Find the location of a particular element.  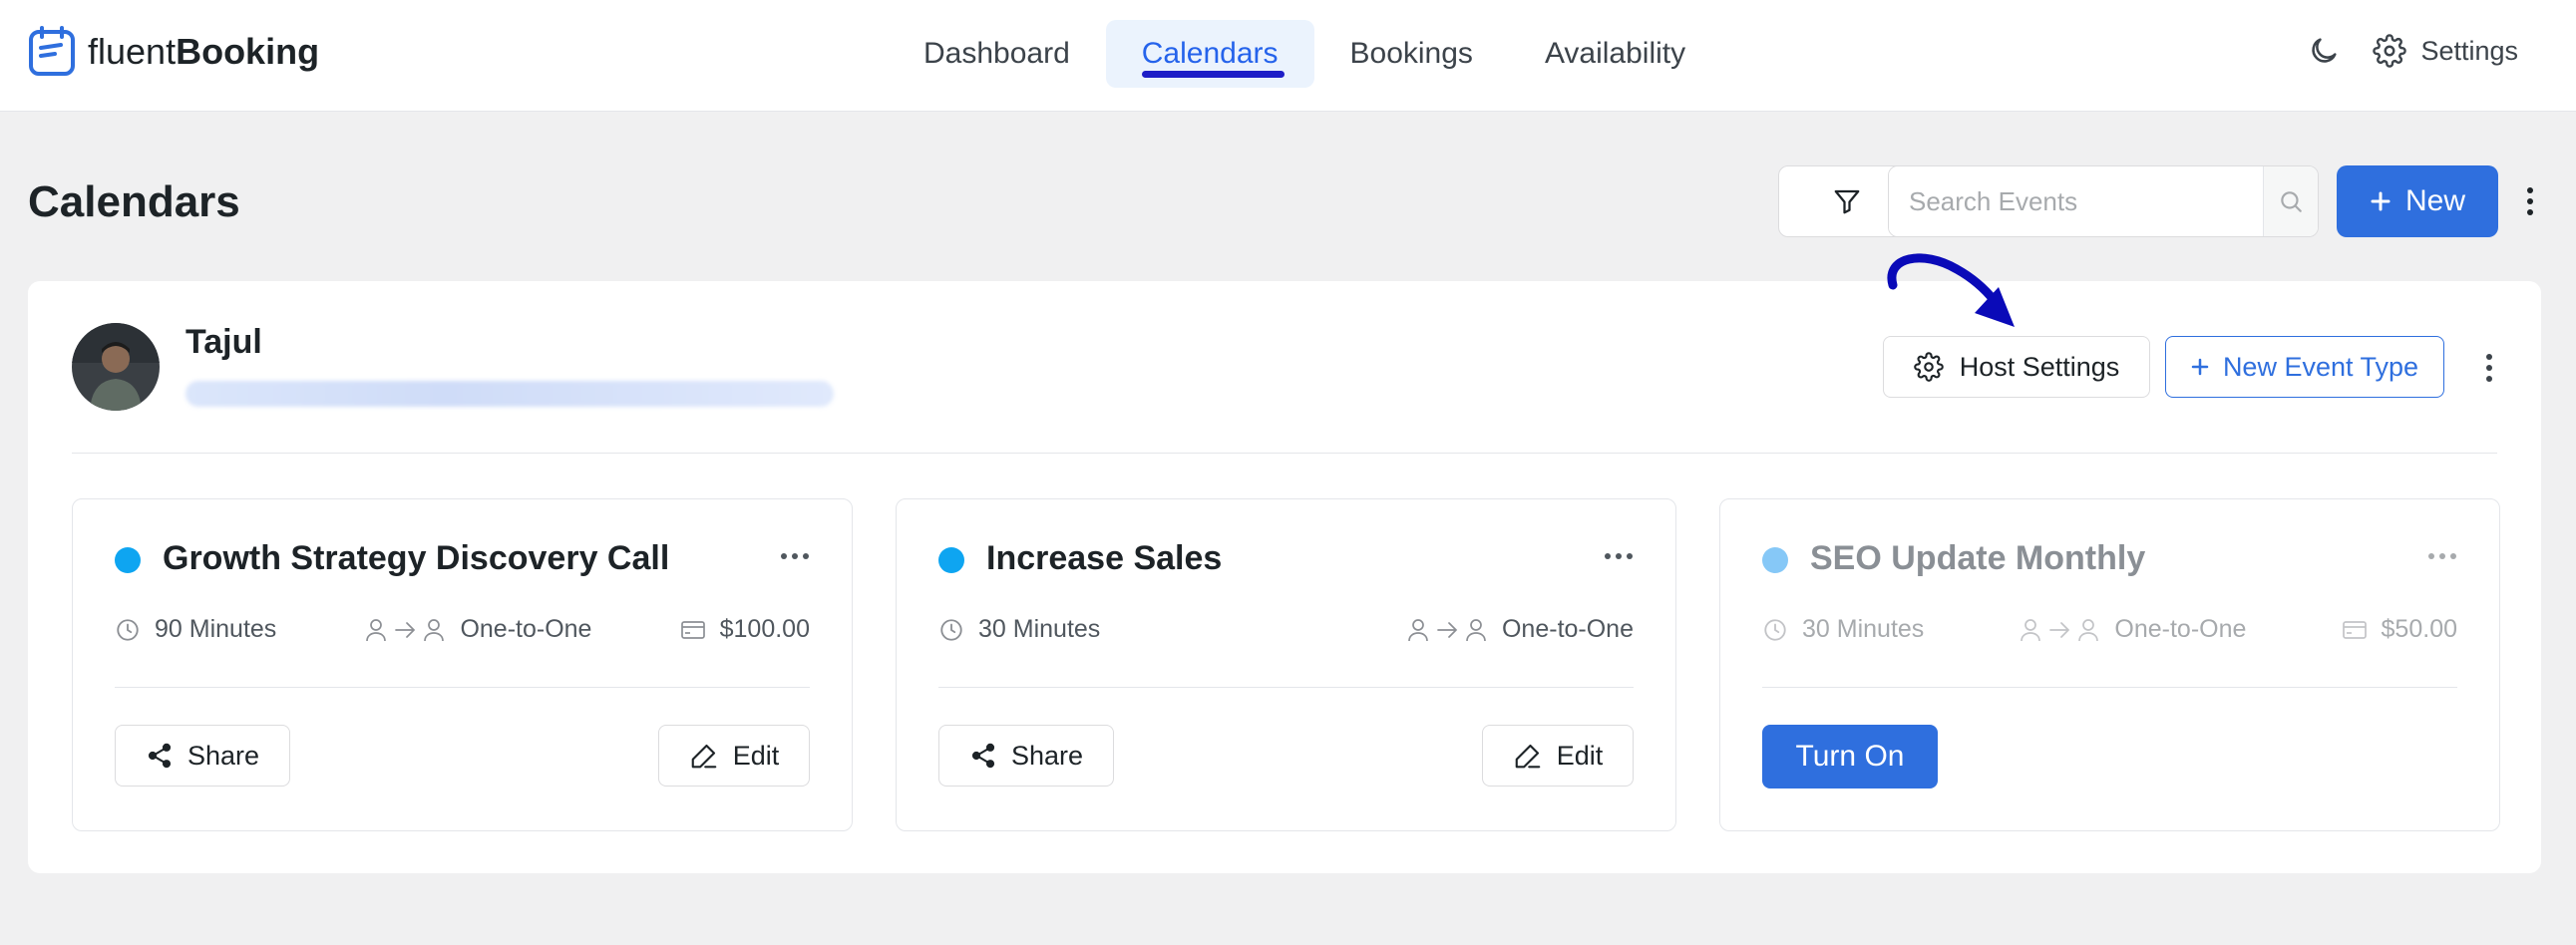

host-settings-label: Host Settings is located at coordinates (2039, 366).